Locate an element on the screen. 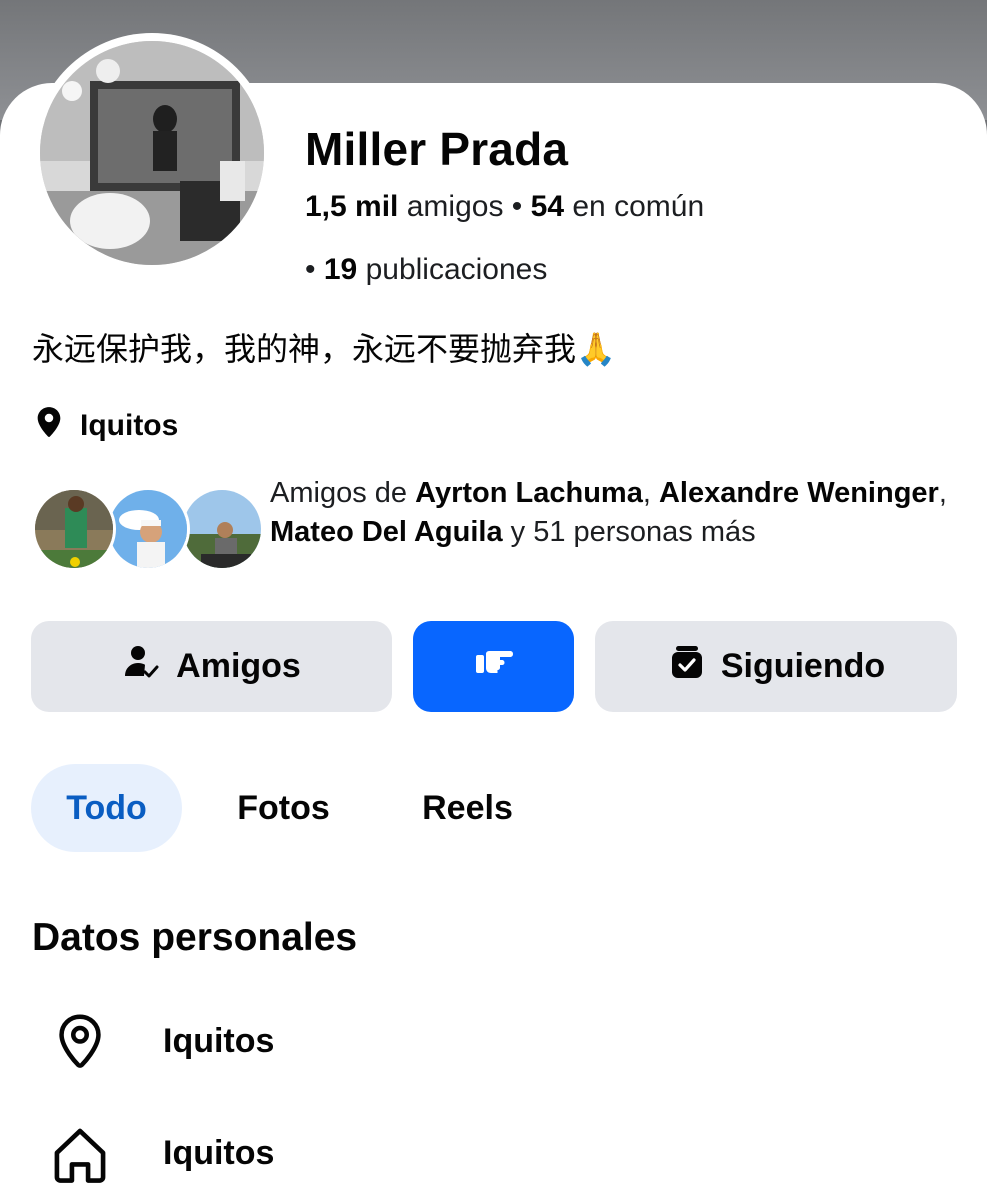  info-row-hometown: Iquitos is located at coordinates (348, 1154).